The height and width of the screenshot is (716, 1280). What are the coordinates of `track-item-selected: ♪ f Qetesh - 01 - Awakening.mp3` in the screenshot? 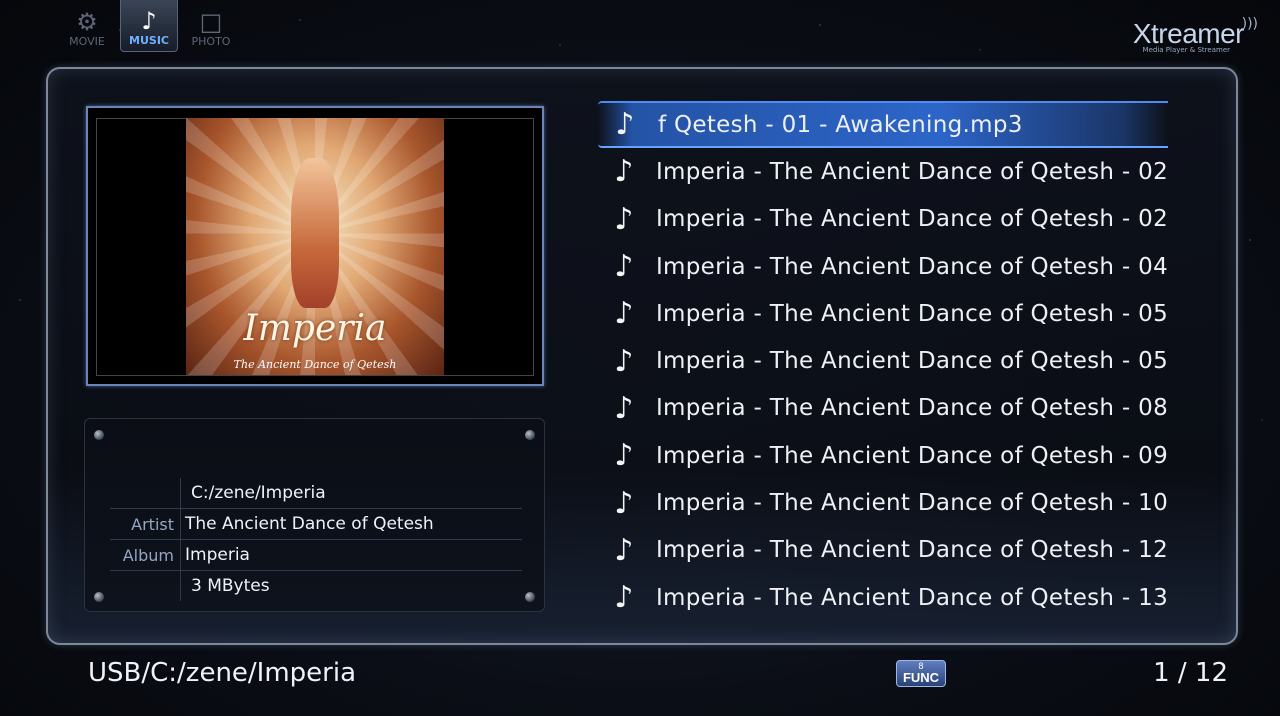 It's located at (883, 125).